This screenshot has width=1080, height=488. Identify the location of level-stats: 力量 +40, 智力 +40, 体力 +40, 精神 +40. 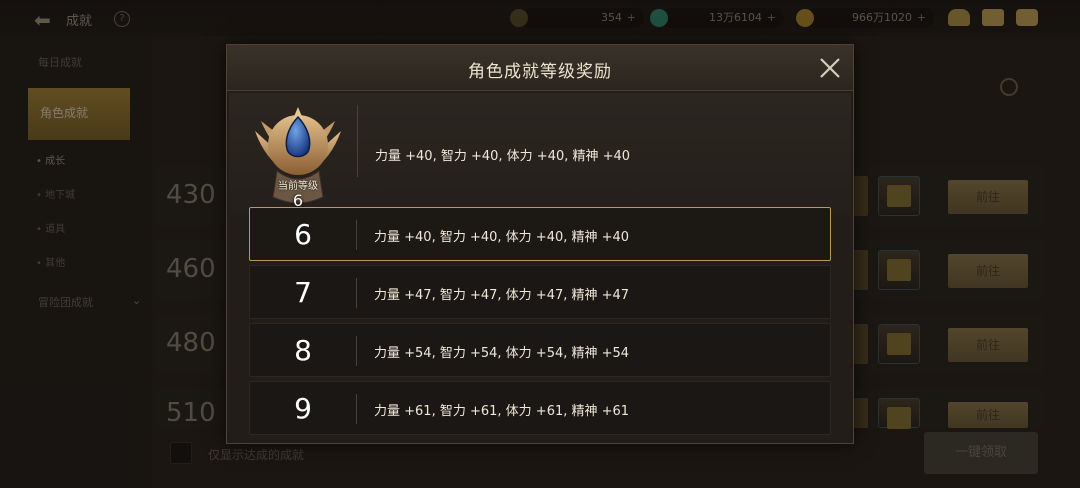
(502, 237).